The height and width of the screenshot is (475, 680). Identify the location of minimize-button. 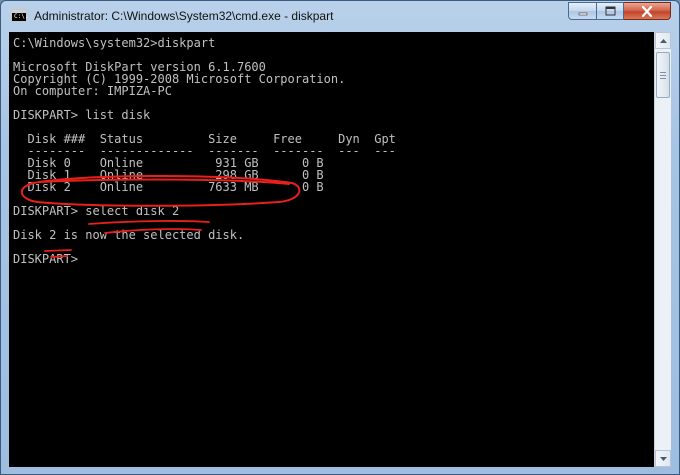
(582, 11).